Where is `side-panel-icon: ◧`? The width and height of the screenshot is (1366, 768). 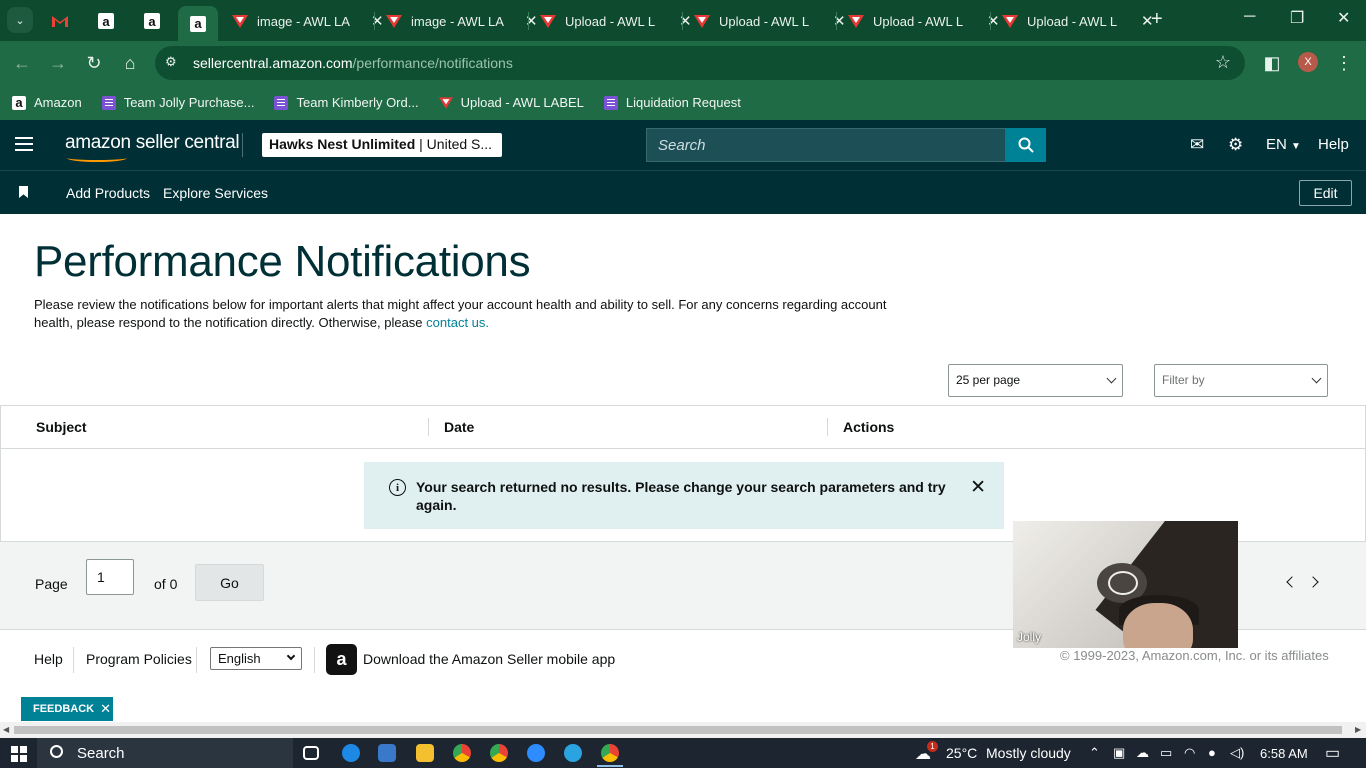 side-panel-icon: ◧ is located at coordinates (1272, 63).